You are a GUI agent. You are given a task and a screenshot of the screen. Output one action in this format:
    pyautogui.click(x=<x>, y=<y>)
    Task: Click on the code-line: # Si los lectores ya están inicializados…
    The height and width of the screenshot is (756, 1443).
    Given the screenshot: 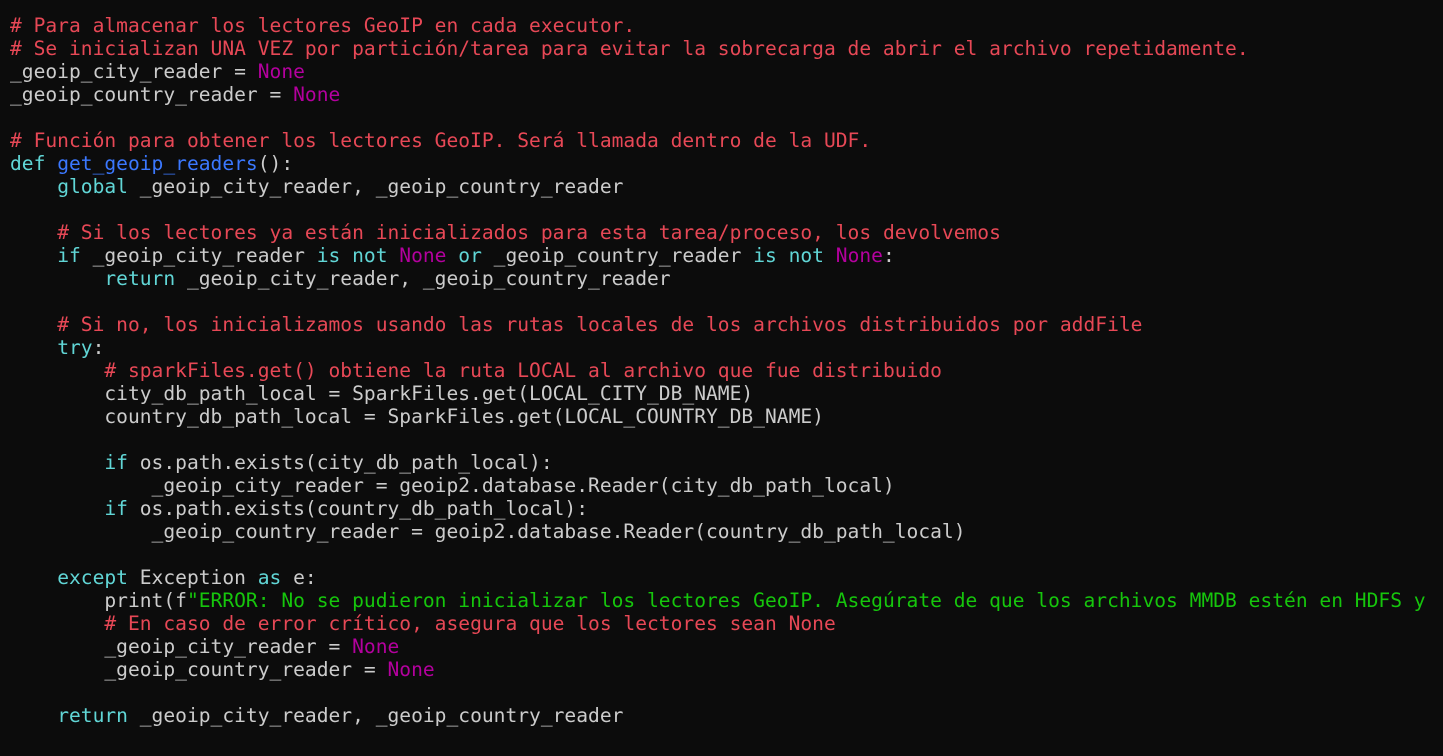 What is the action you would take?
    pyautogui.click(x=726, y=232)
    